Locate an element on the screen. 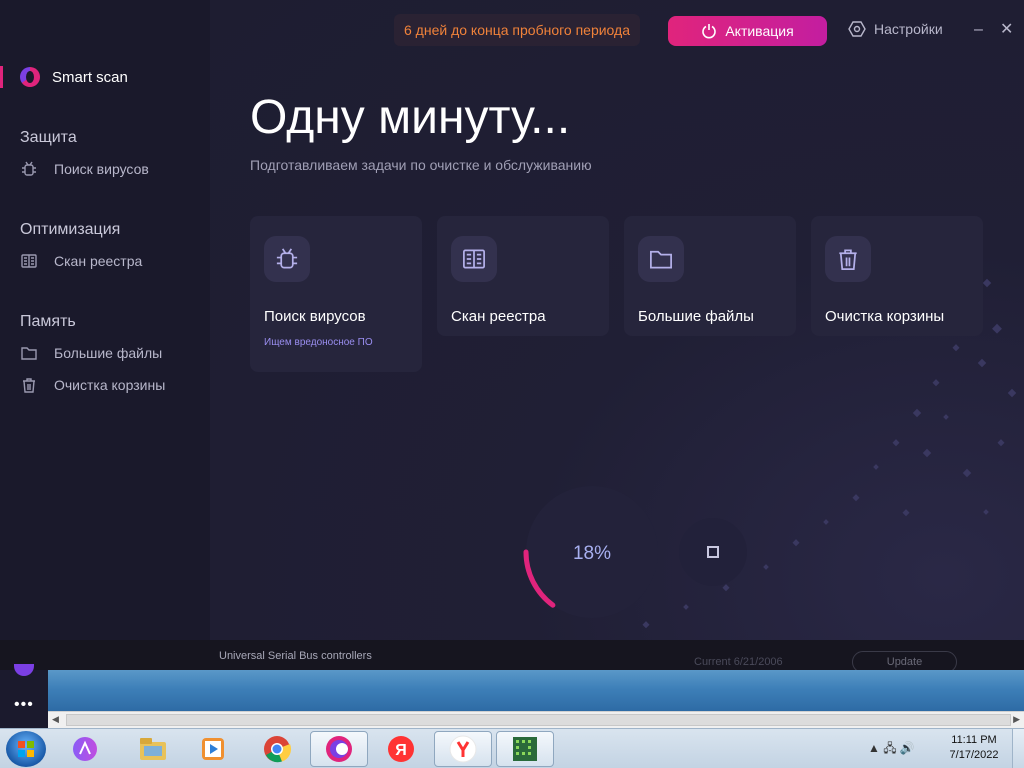  clock-date: 7/17/2022 is located at coordinates (974, 755).